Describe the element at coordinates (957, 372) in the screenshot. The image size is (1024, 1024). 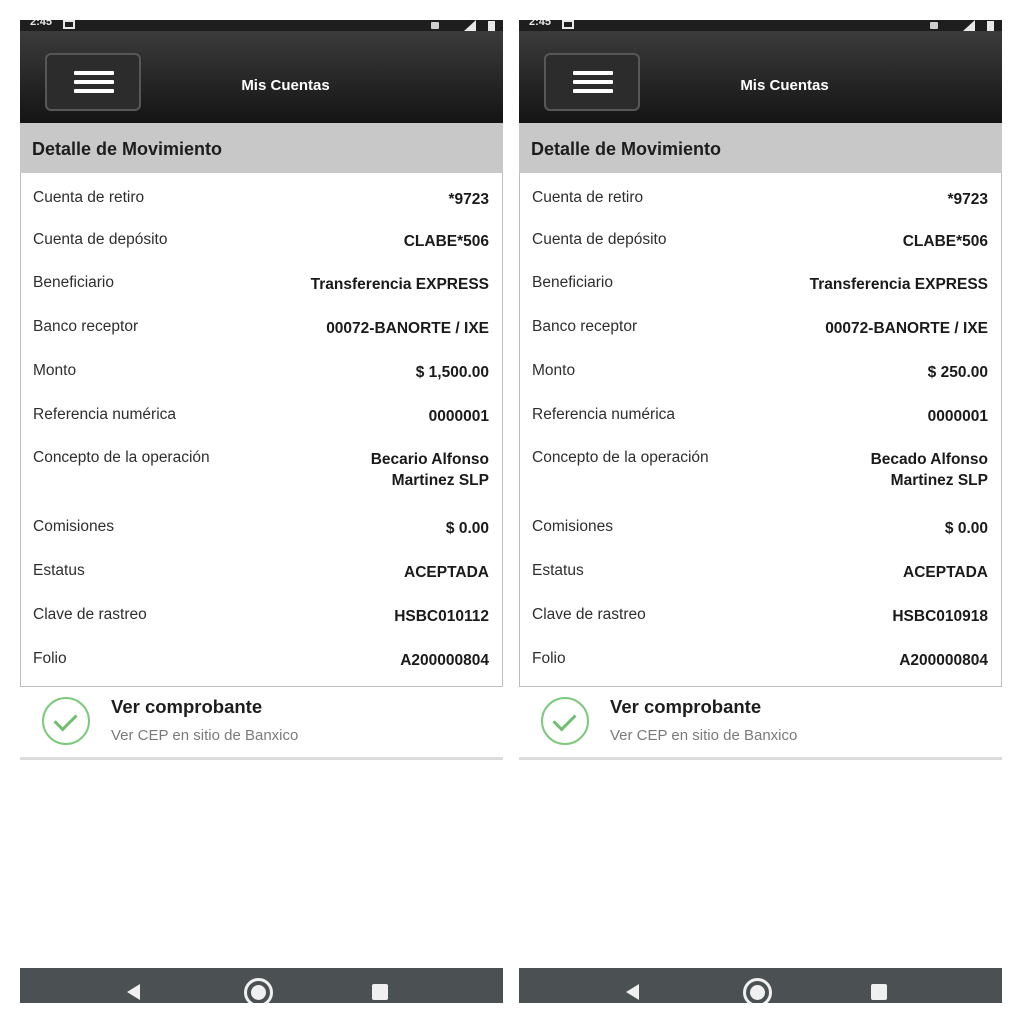
I see `detail-value: $ 250.00` at that location.